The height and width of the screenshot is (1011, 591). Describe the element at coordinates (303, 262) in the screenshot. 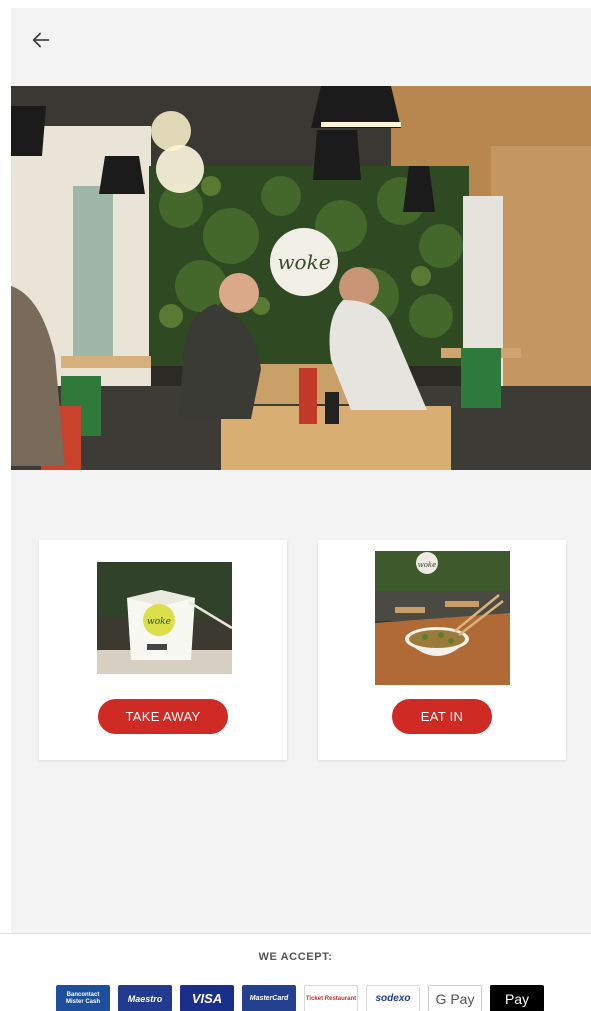

I see `sign-text: woke` at that location.